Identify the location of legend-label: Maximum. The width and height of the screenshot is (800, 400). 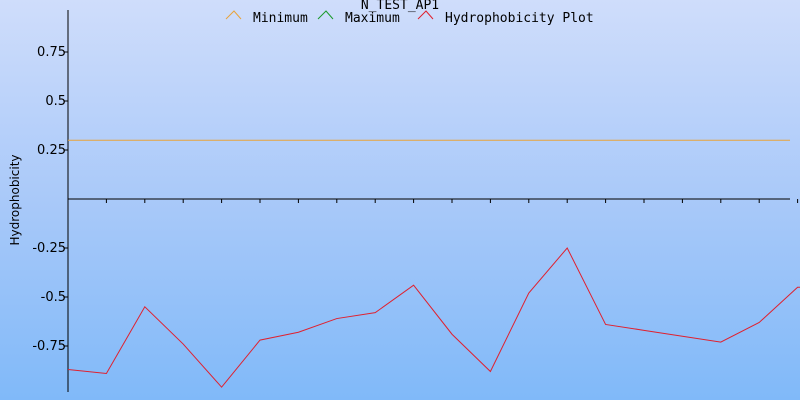
(372, 18).